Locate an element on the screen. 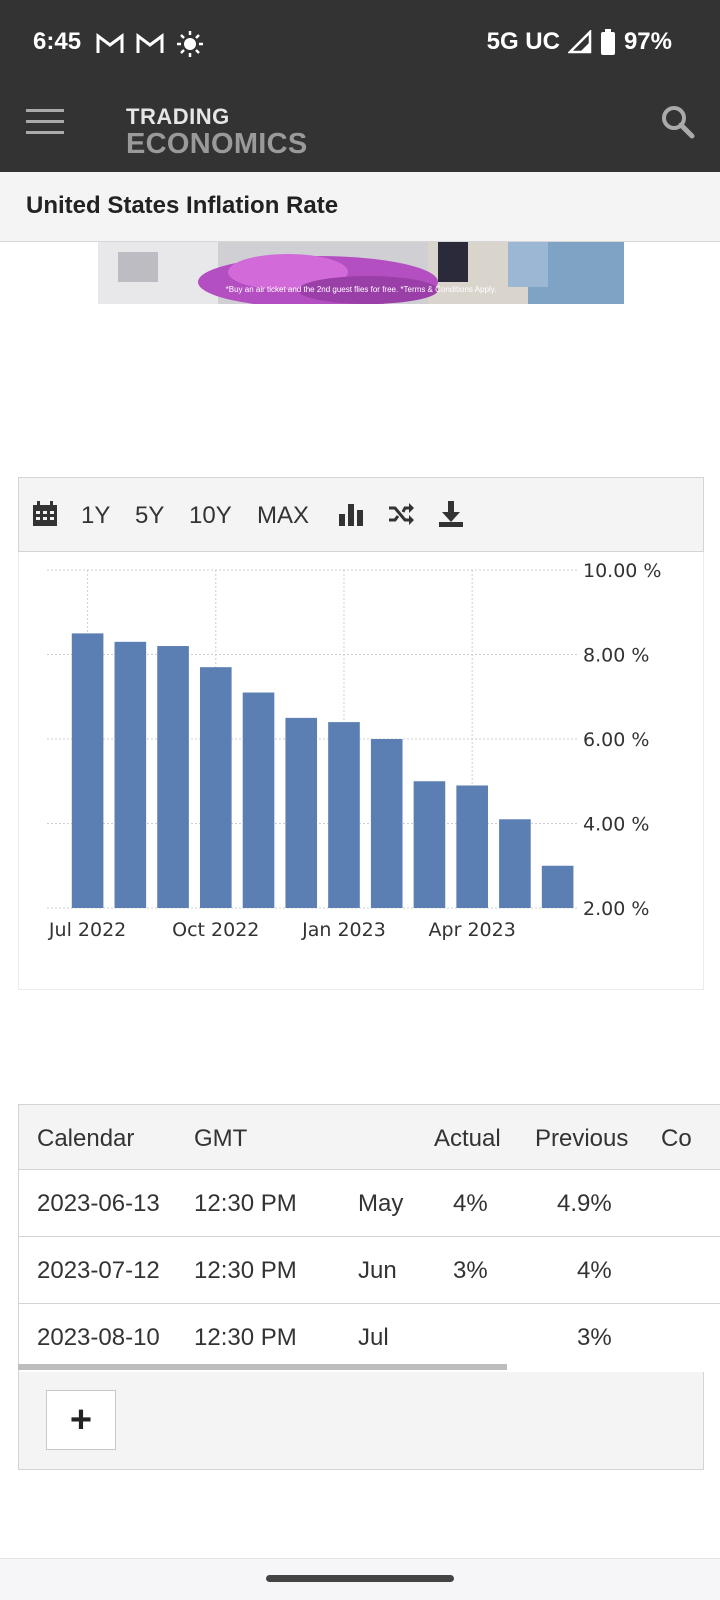 The width and height of the screenshot is (720, 1600). notification-icons is located at coordinates (150, 44).